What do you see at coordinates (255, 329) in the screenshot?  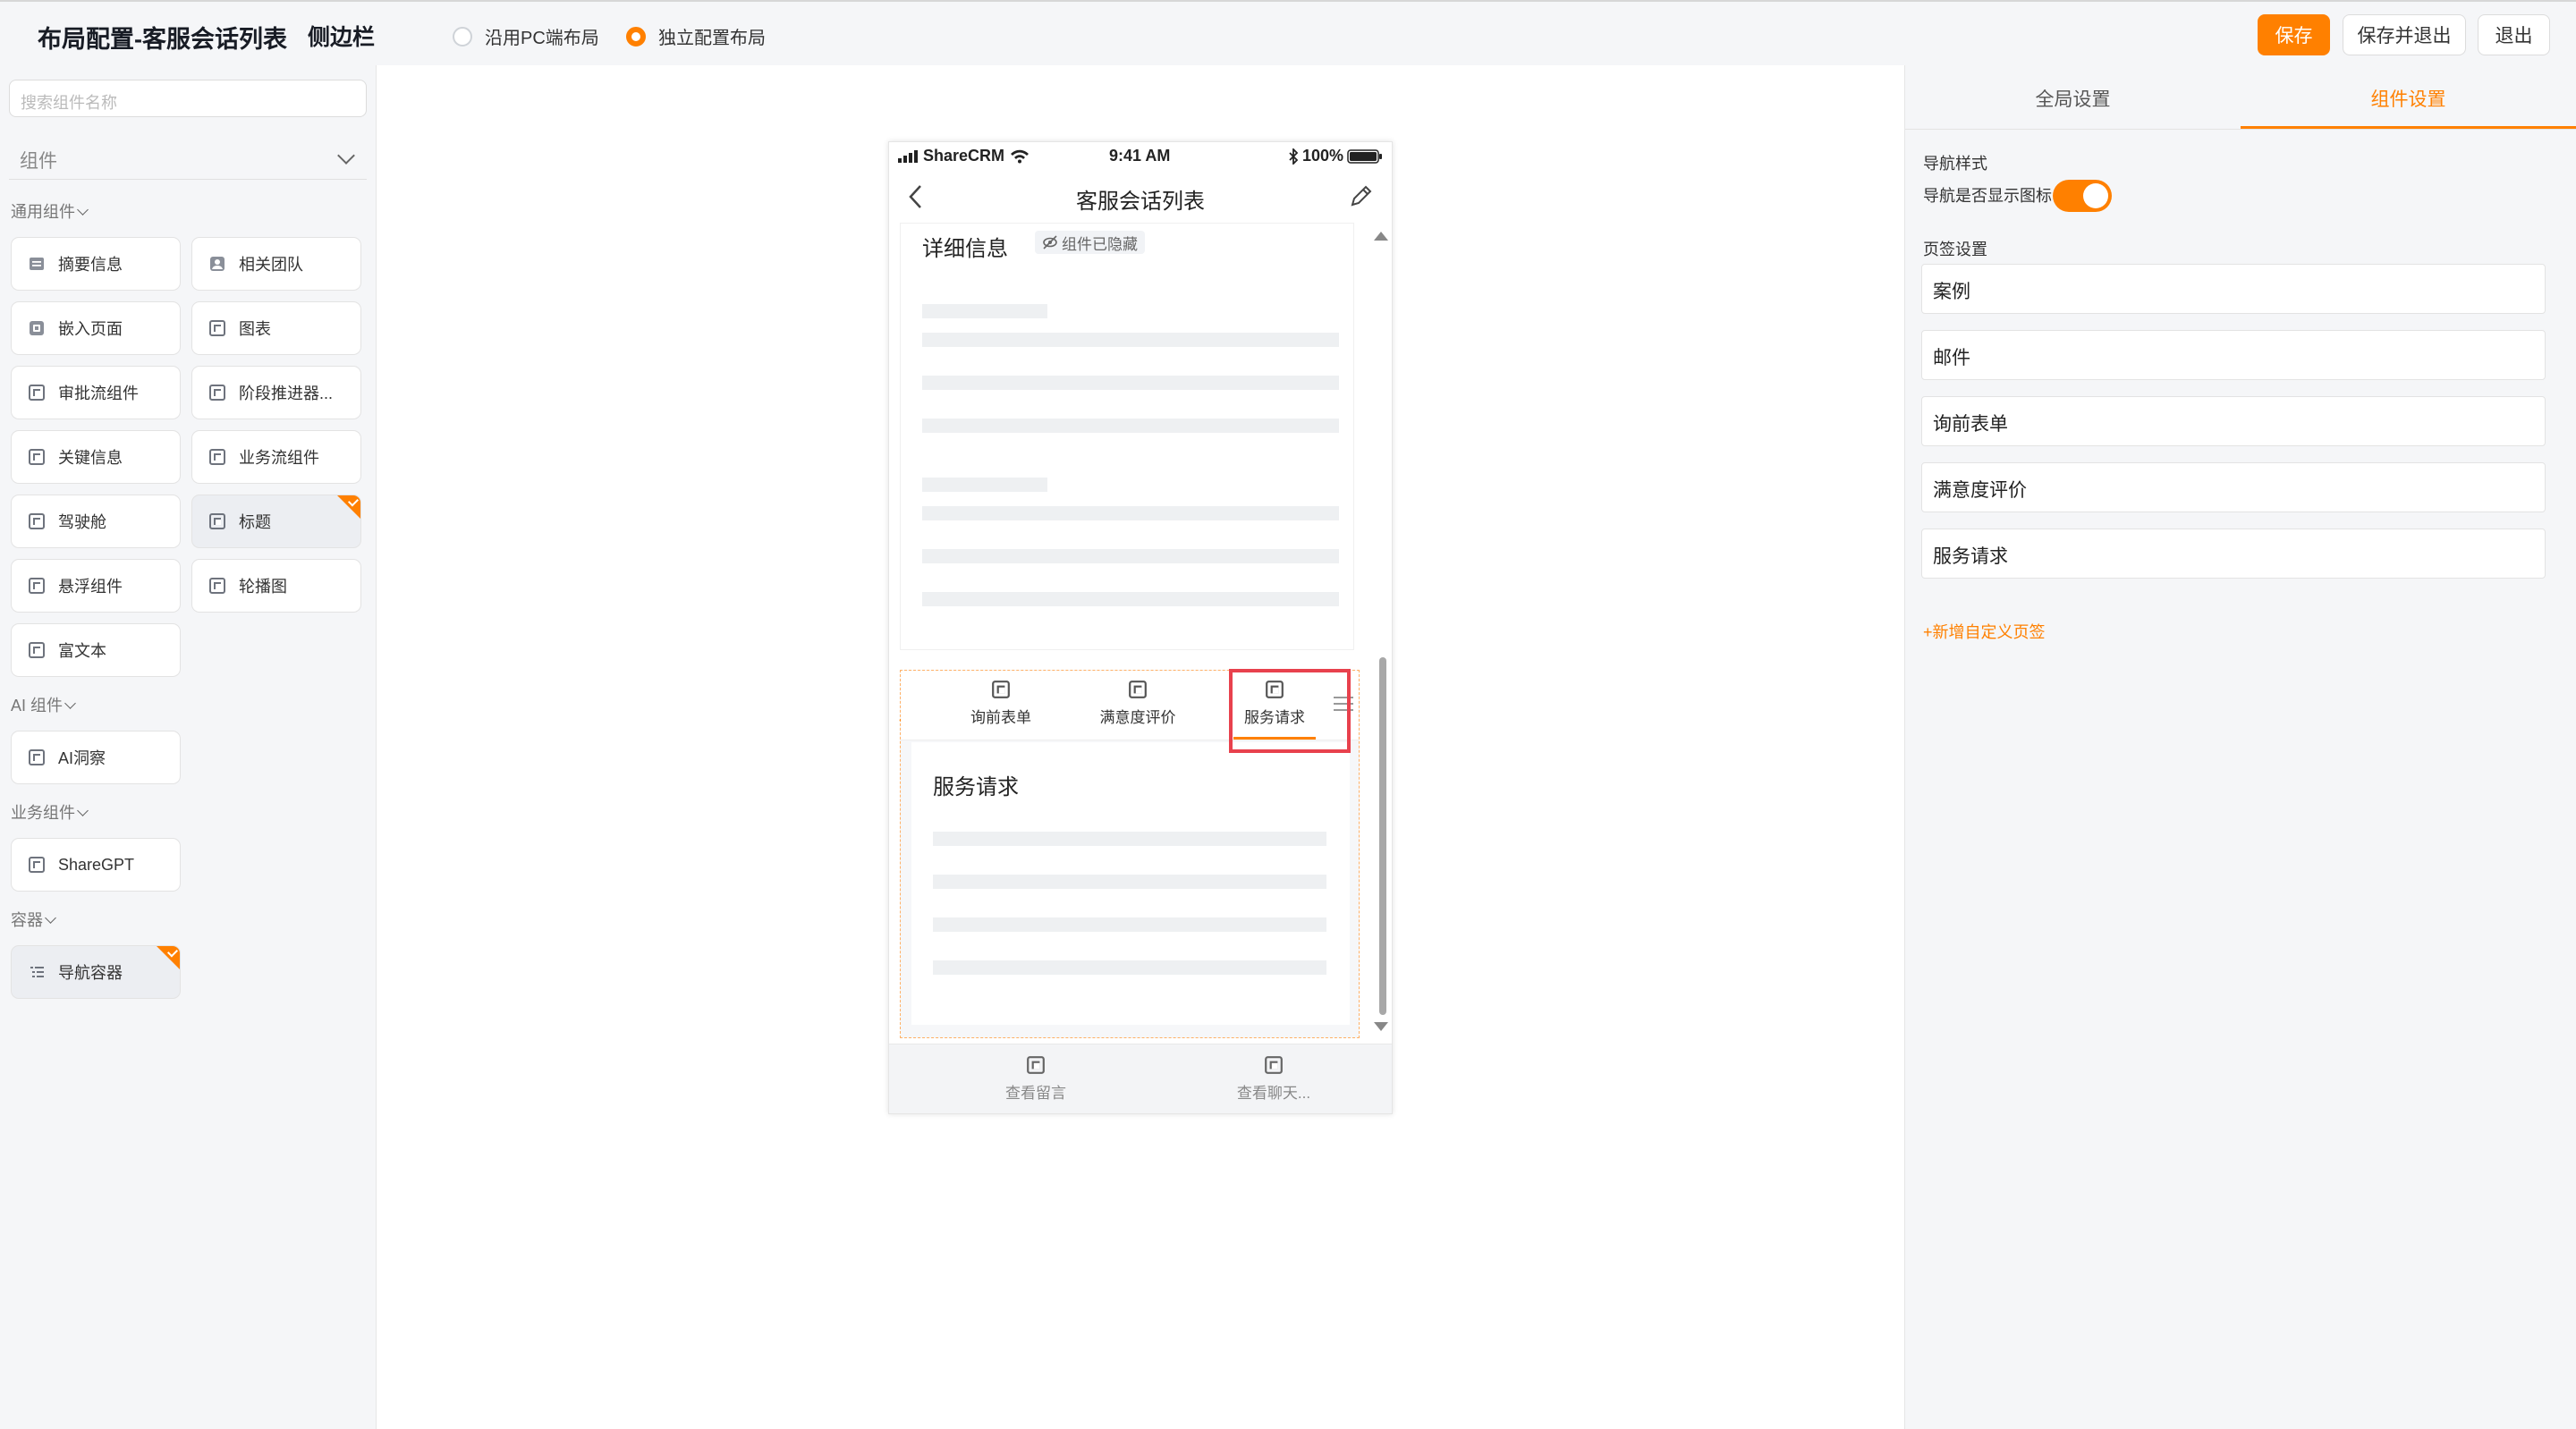 I see `component-label: 图表` at bounding box center [255, 329].